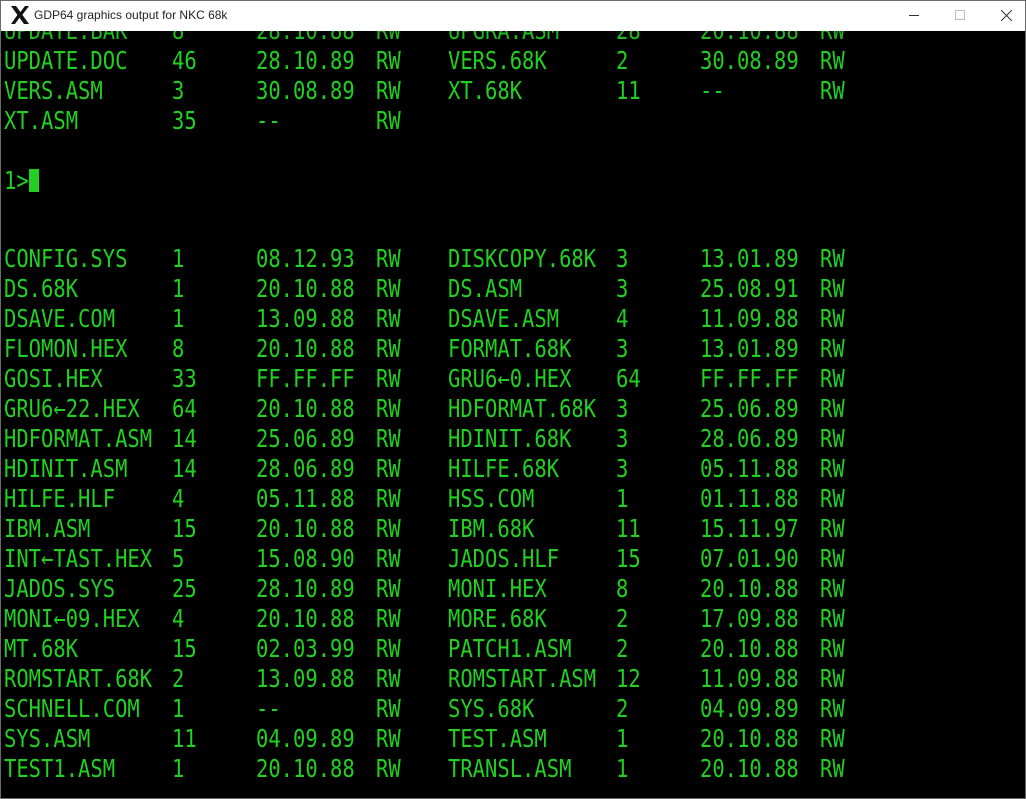 The image size is (1026, 799). Describe the element at coordinates (510, 768) in the screenshot. I see `file-name: TRANSL.ASM` at that location.